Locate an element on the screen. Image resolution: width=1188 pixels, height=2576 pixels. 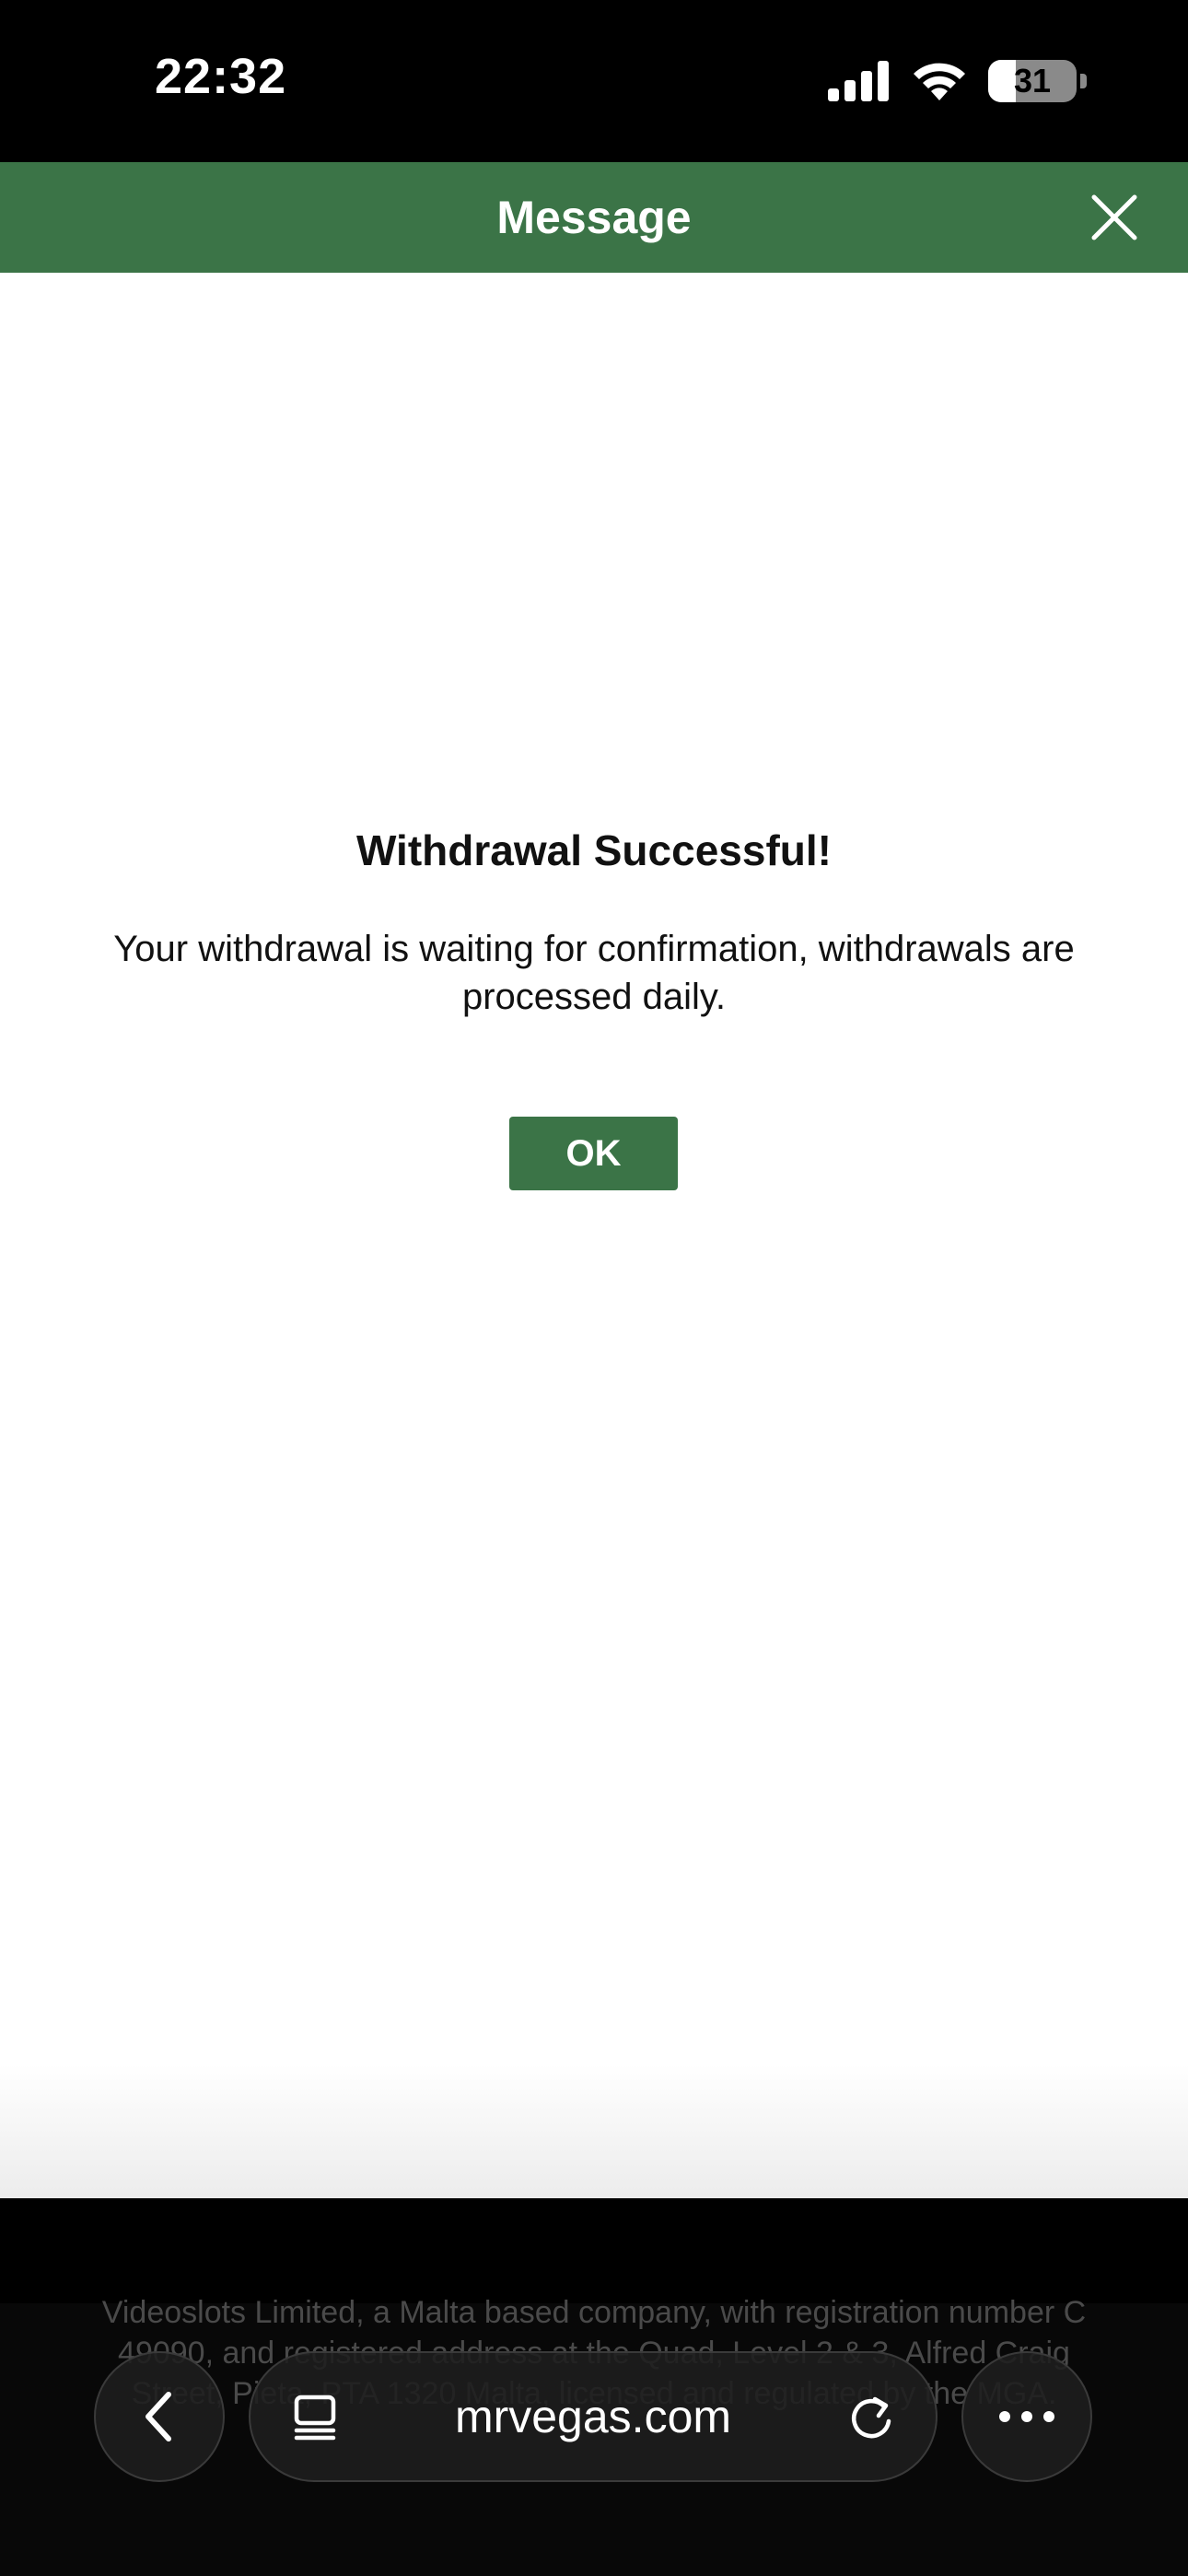
status-icons: 31 is located at coordinates (957, 81).